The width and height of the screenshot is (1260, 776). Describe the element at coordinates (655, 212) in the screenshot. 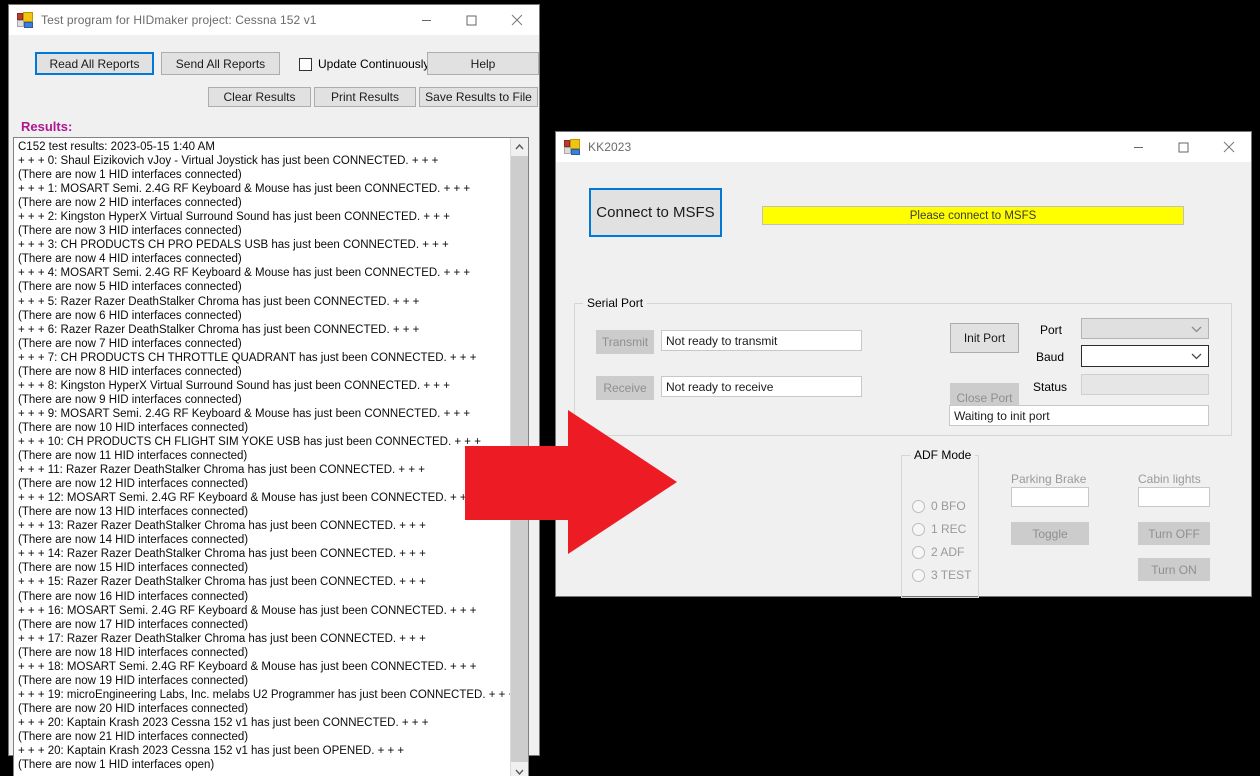

I see `connect-to-msfs-button: Connect to MSFS` at that location.